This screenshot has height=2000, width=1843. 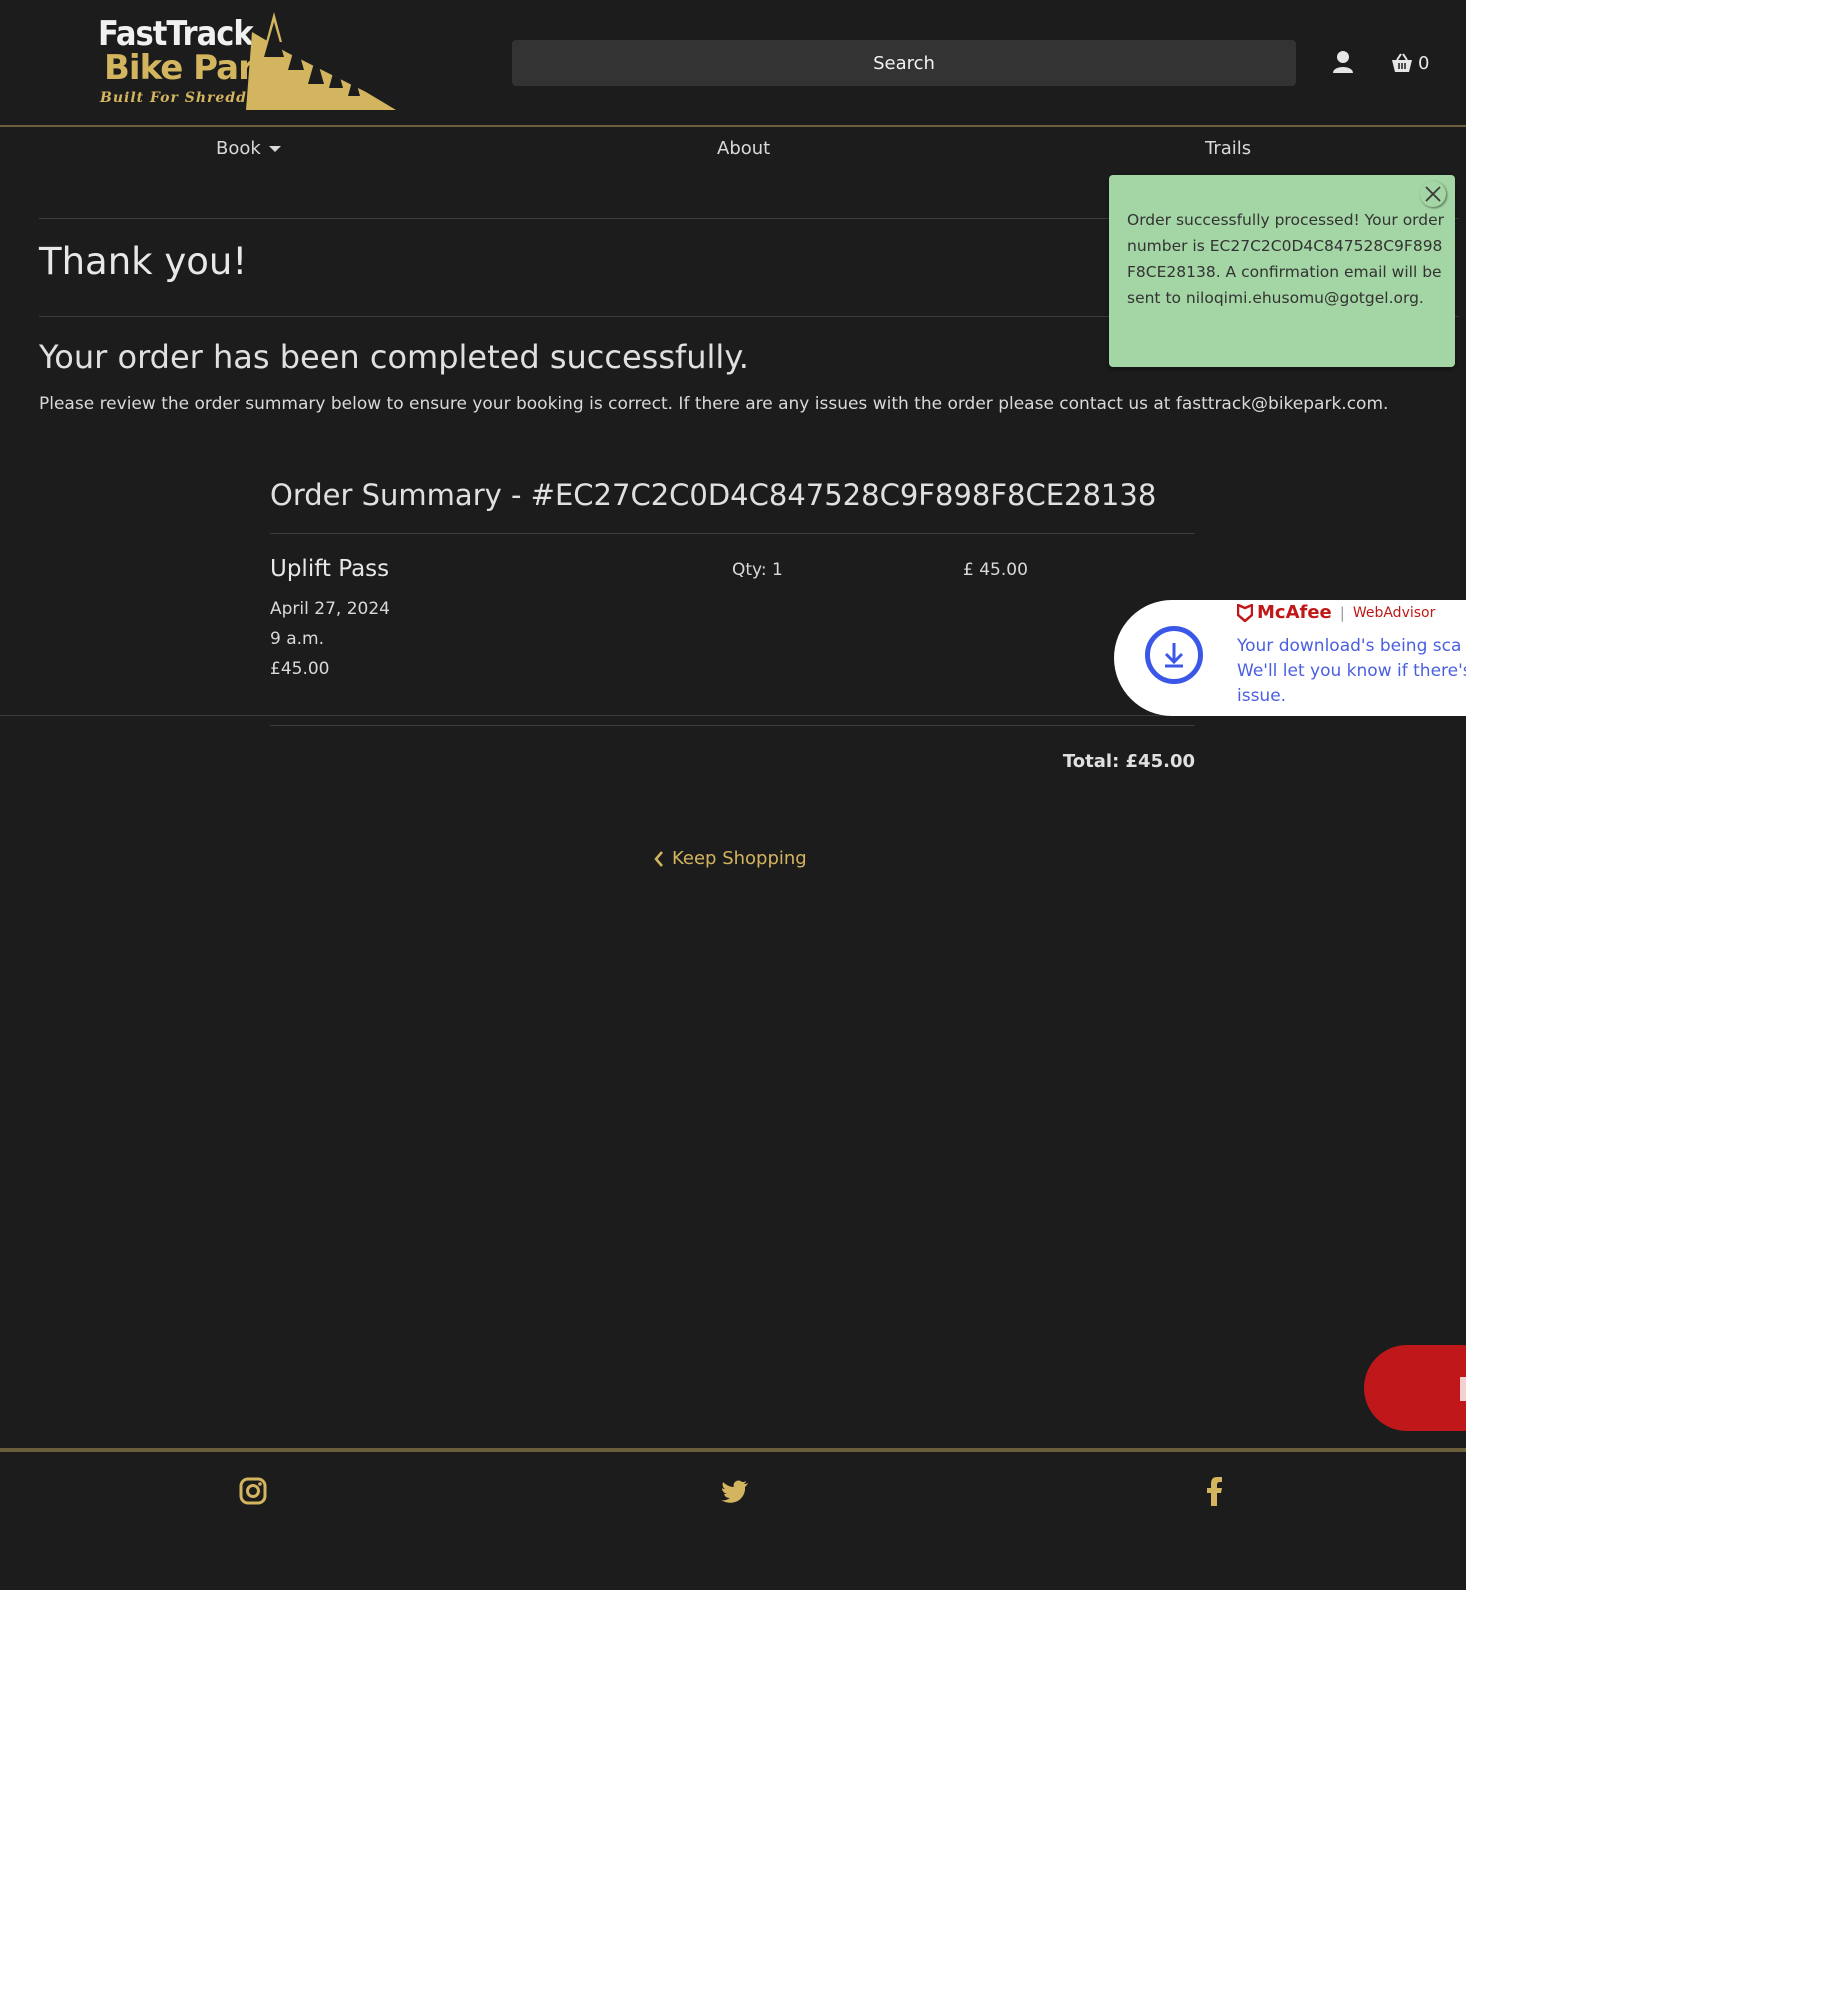 I want to click on close-icon, so click(x=1433, y=194).